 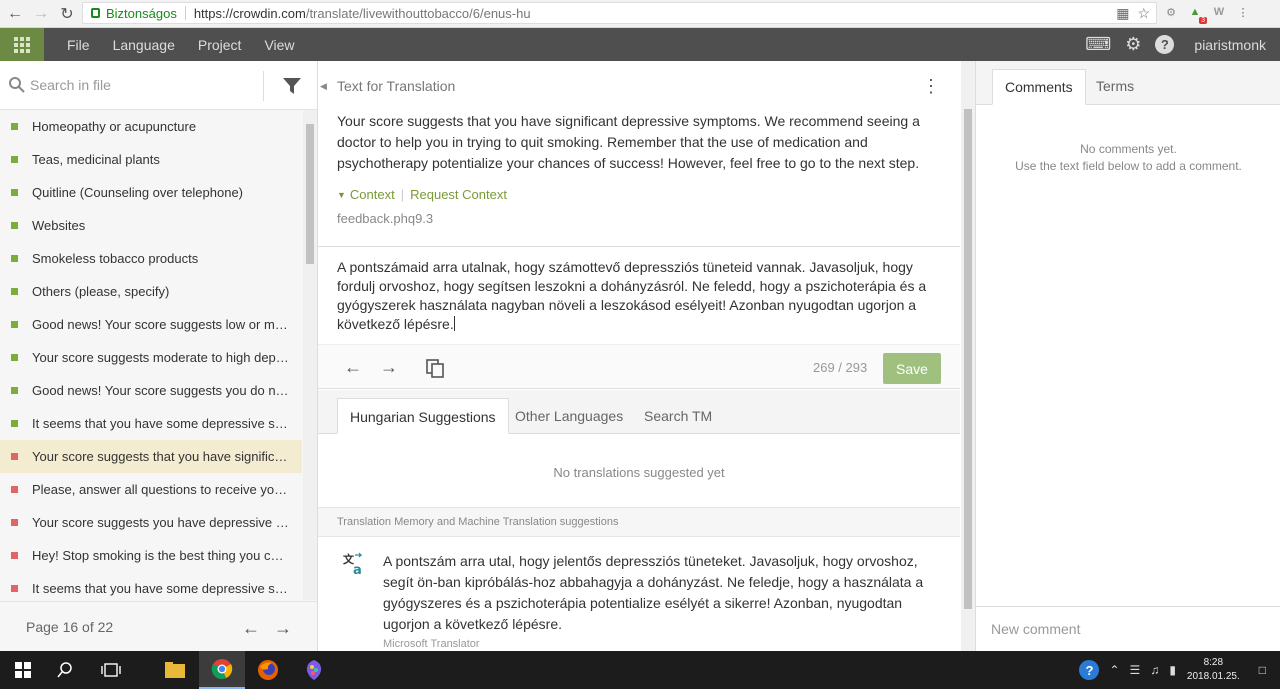 What do you see at coordinates (840, 367) in the screenshot?
I see `char-count: 269 / 293` at bounding box center [840, 367].